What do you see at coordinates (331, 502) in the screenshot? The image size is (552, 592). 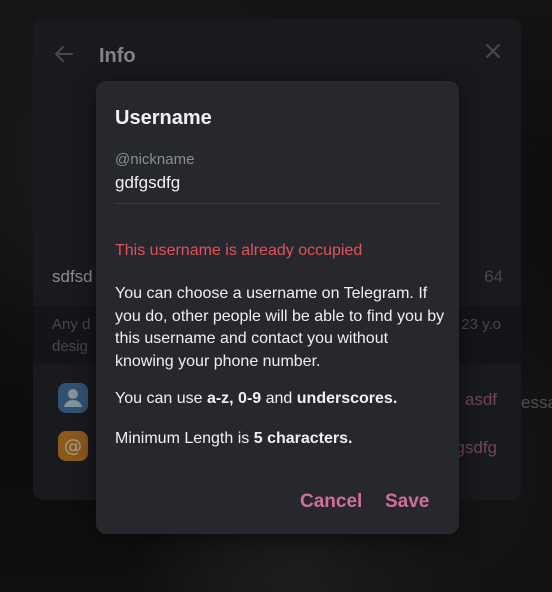 I see `cancel-button: Cancel` at bounding box center [331, 502].